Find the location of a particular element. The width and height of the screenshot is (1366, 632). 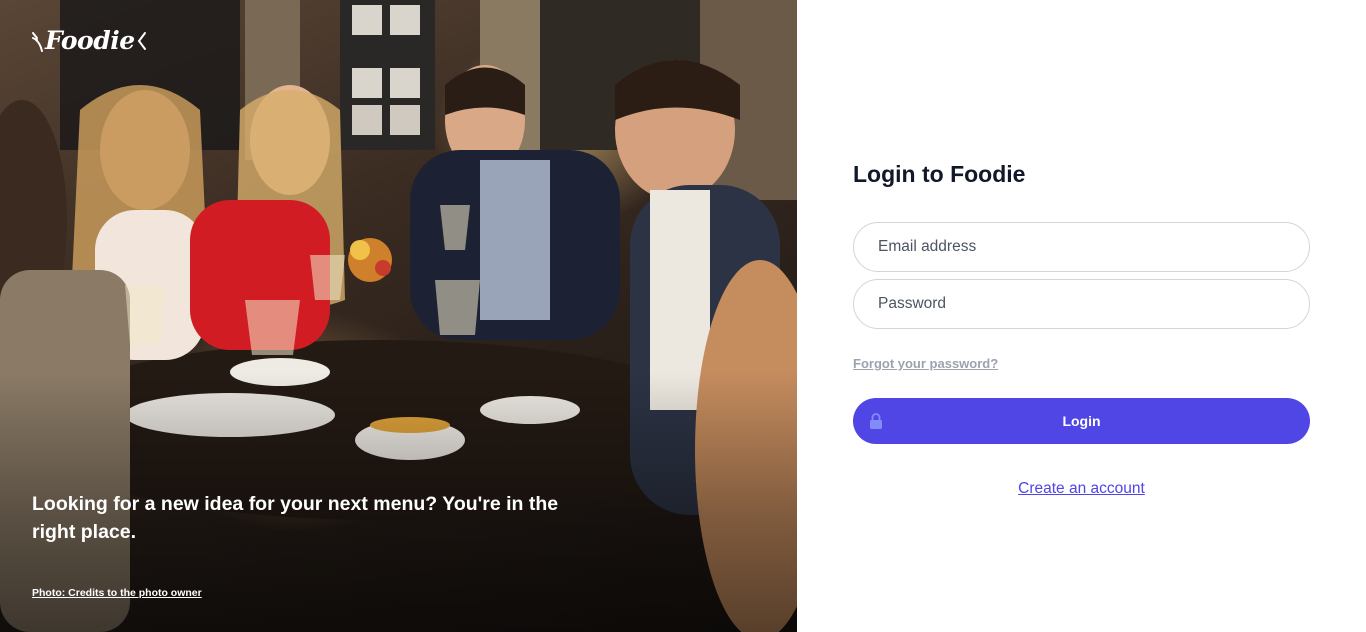

login-button: Login is located at coordinates (1081, 421).